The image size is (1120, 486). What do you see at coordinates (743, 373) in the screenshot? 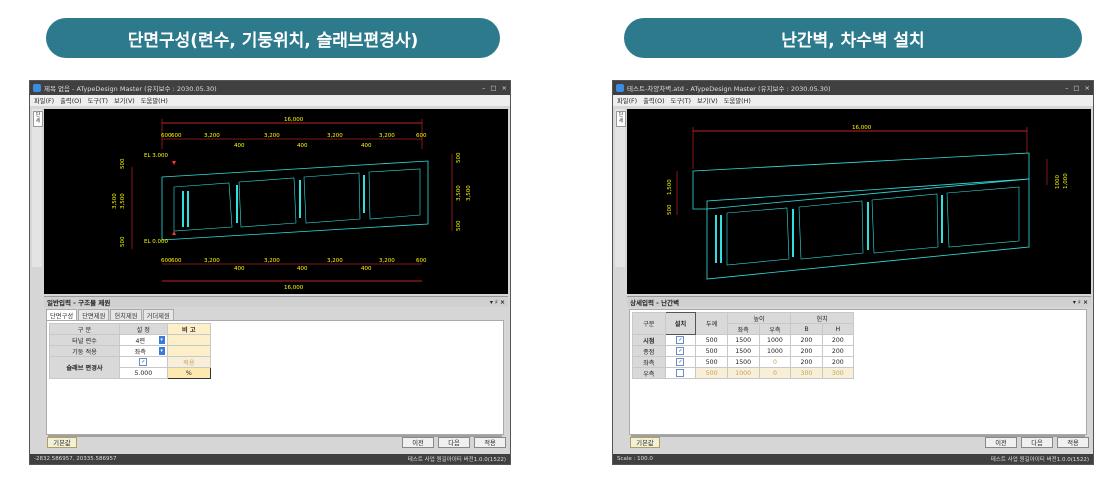
I see `row-right-height-left: 1000` at bounding box center [743, 373].